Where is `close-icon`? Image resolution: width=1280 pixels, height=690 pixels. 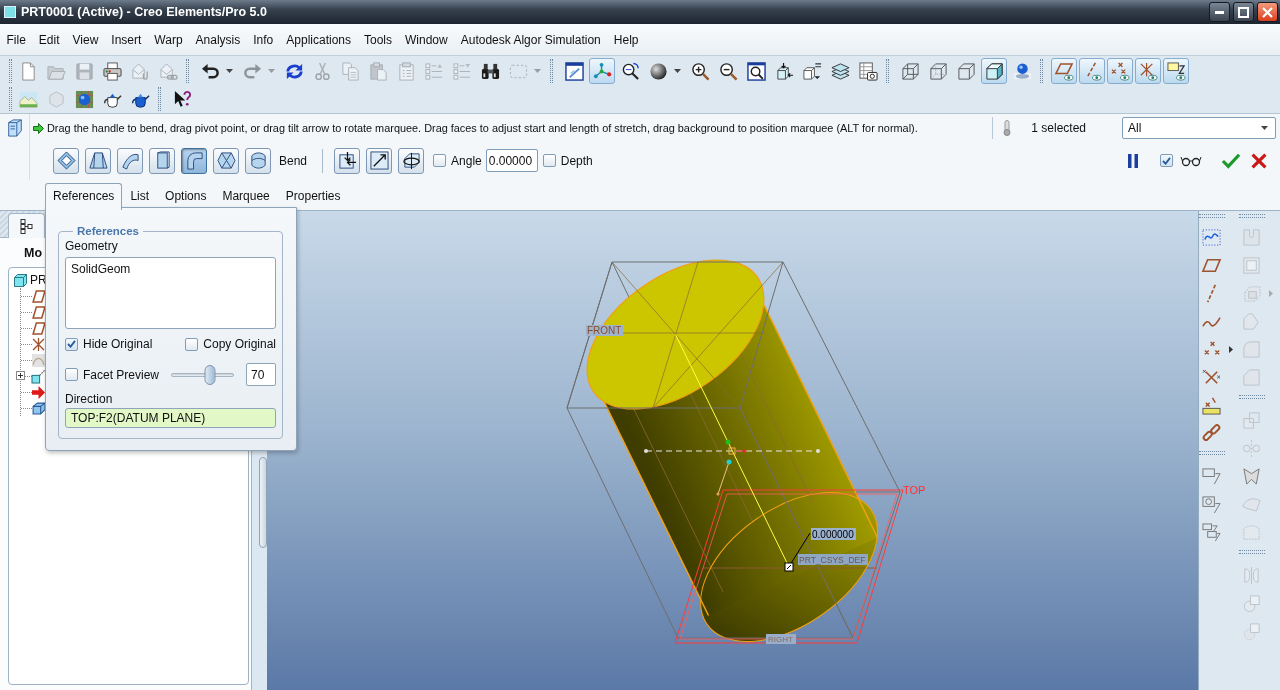
close-icon is located at coordinates (1267, 12).